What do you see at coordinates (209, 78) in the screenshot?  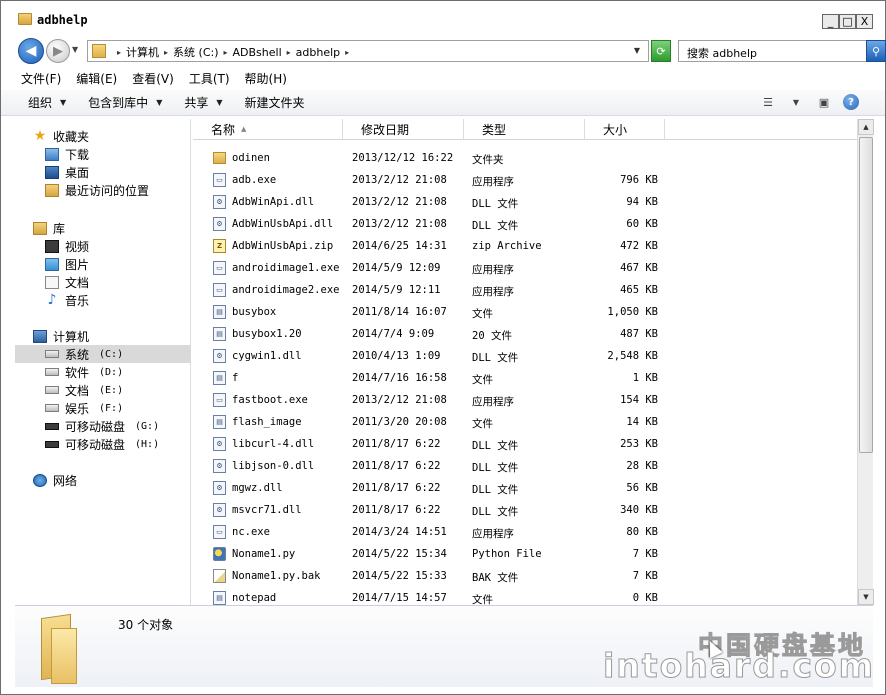 I see `menu-tools: 工具(T)` at bounding box center [209, 78].